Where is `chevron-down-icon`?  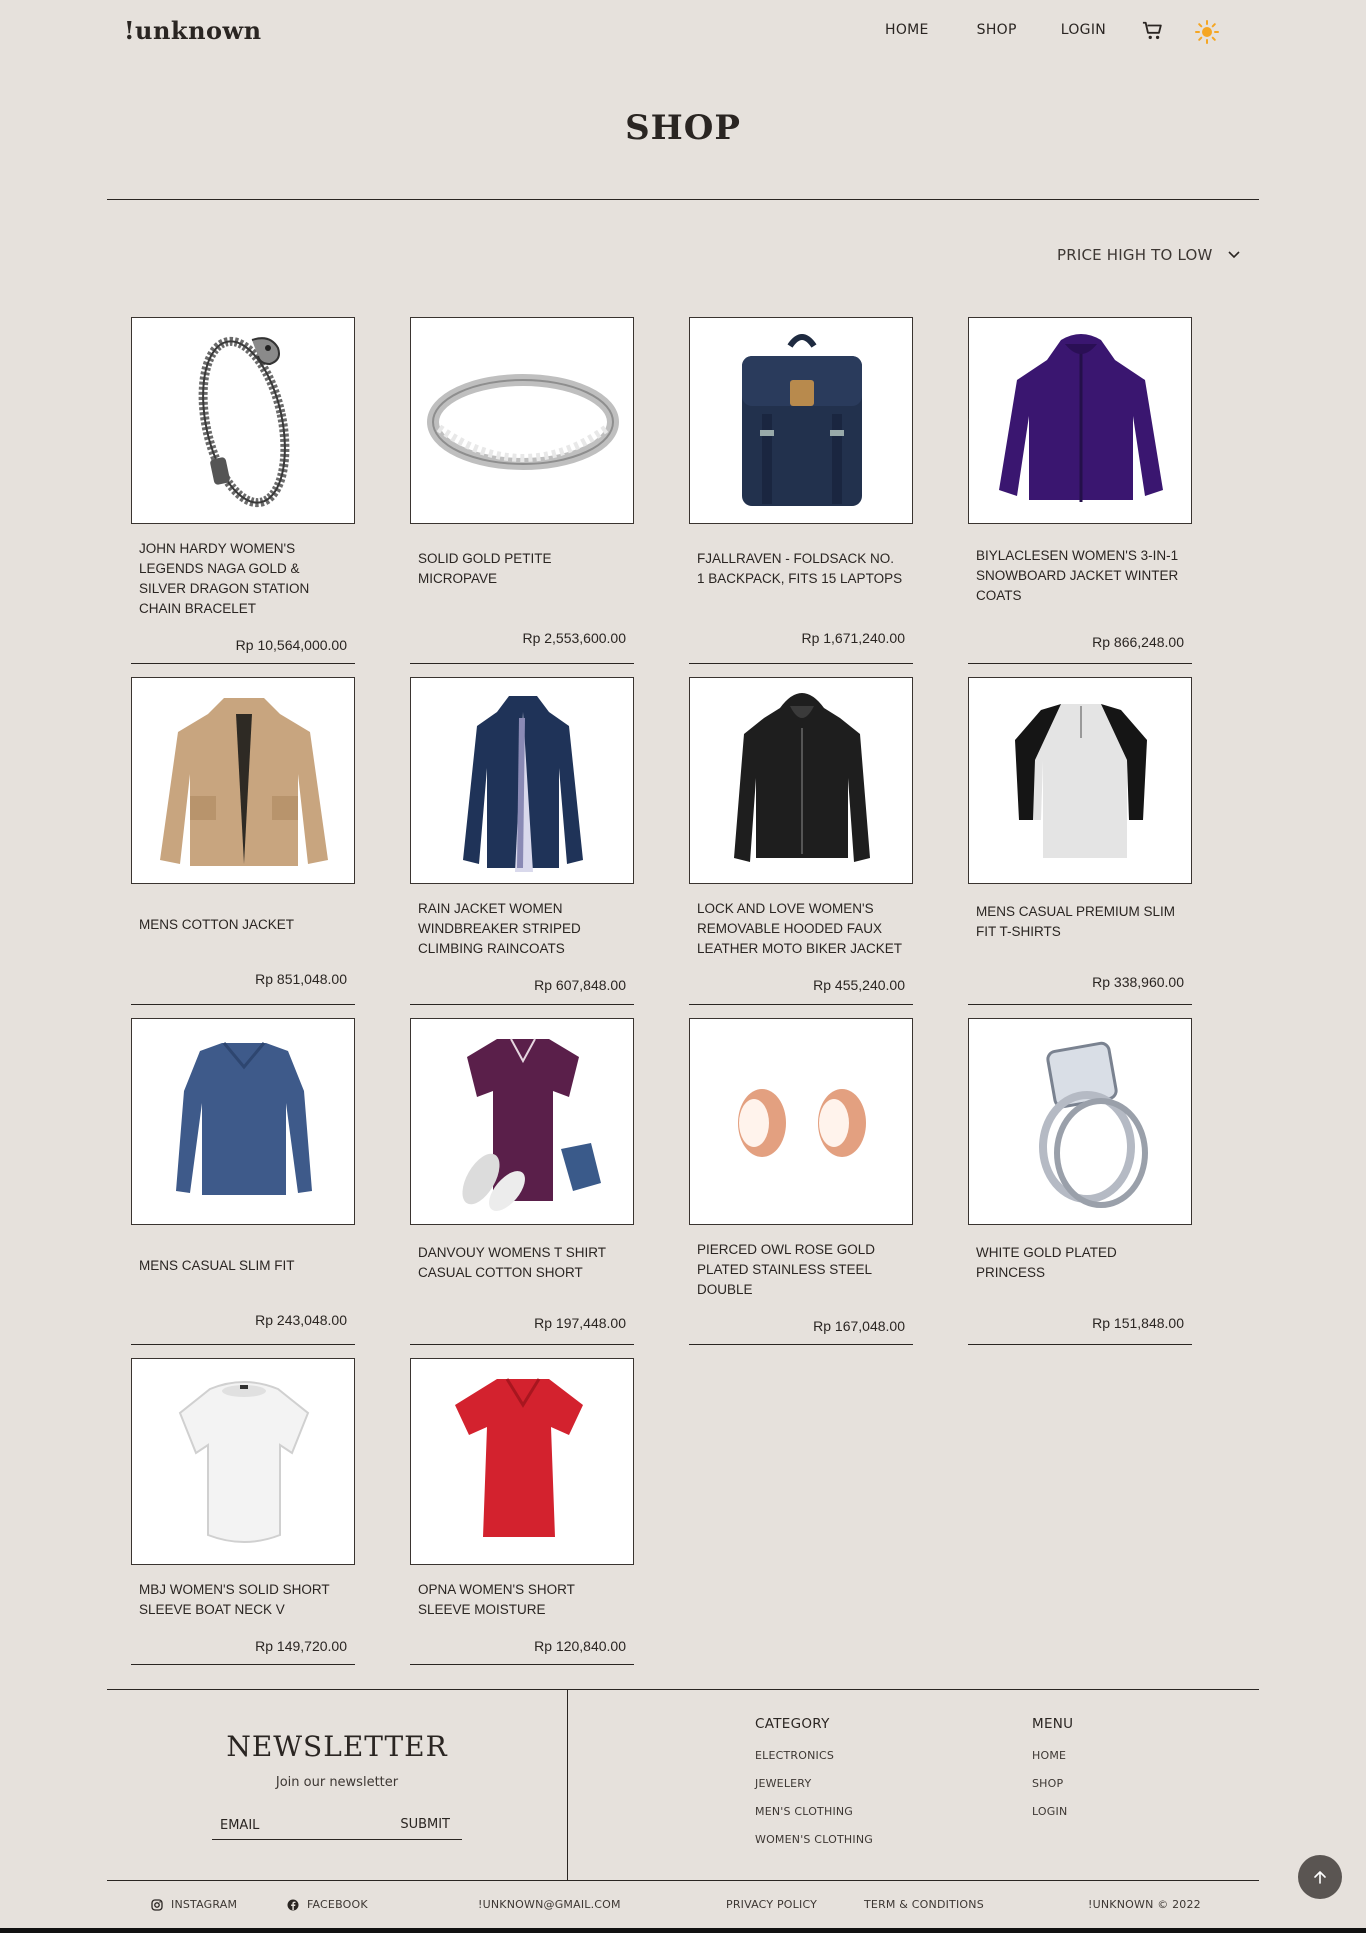
chevron-down-icon is located at coordinates (1234, 255).